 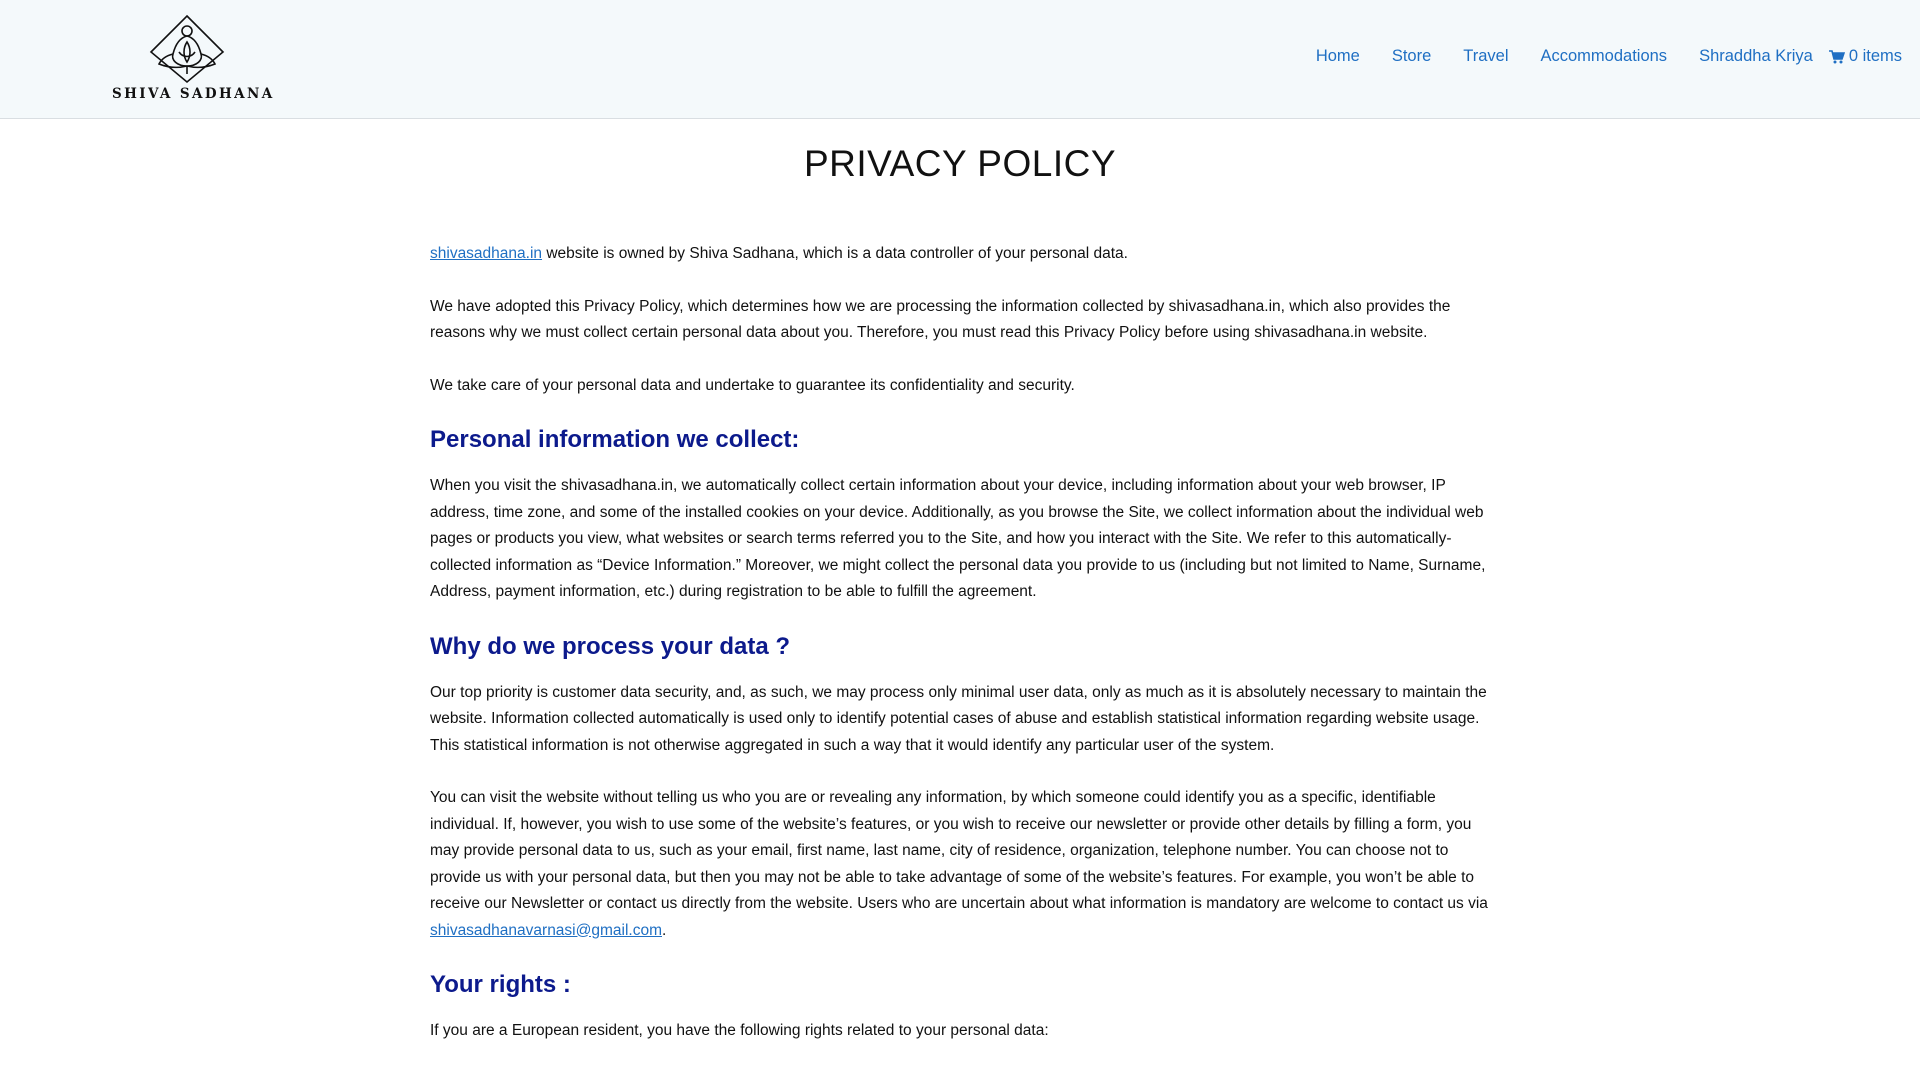 I want to click on logo-text: SHIVA SADHANA, so click(x=193, y=94).